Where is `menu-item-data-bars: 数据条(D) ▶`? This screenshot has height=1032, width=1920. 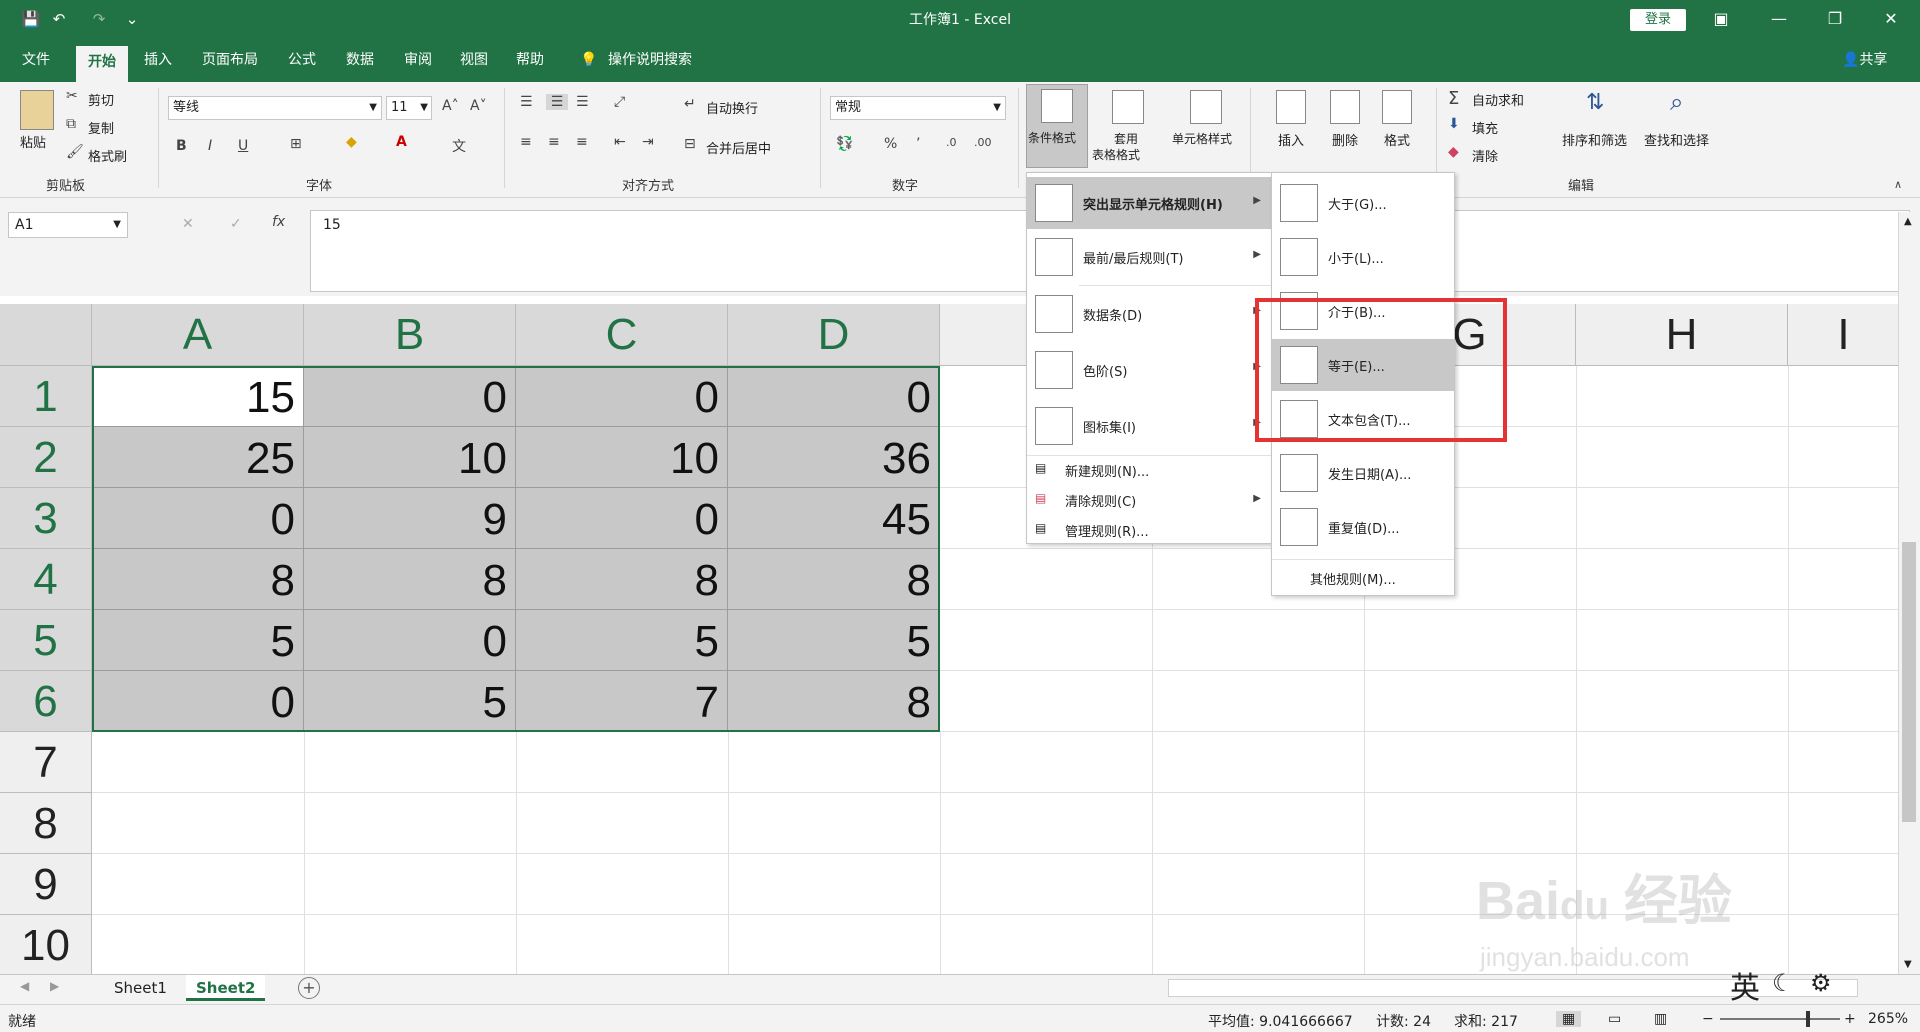 menu-item-data-bars: 数据条(D) ▶ is located at coordinates (1149, 314).